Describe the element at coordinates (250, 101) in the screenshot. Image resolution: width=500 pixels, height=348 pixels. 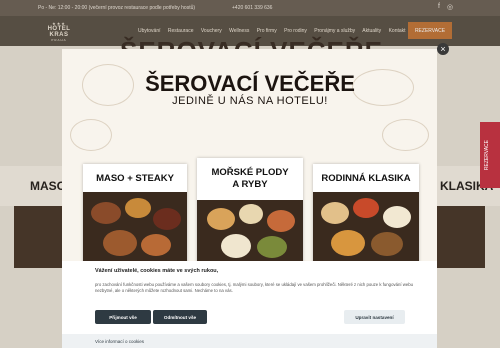
I see `popup-subtitle: JEDINĚ U NÁS NA HOTELU!` at that location.